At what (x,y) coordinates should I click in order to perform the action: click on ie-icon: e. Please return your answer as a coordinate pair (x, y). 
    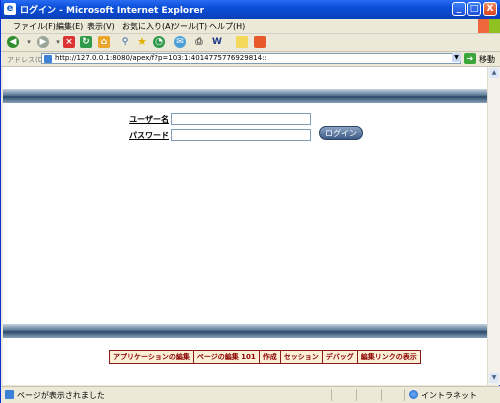
    Looking at the image, I should click on (10, 9).